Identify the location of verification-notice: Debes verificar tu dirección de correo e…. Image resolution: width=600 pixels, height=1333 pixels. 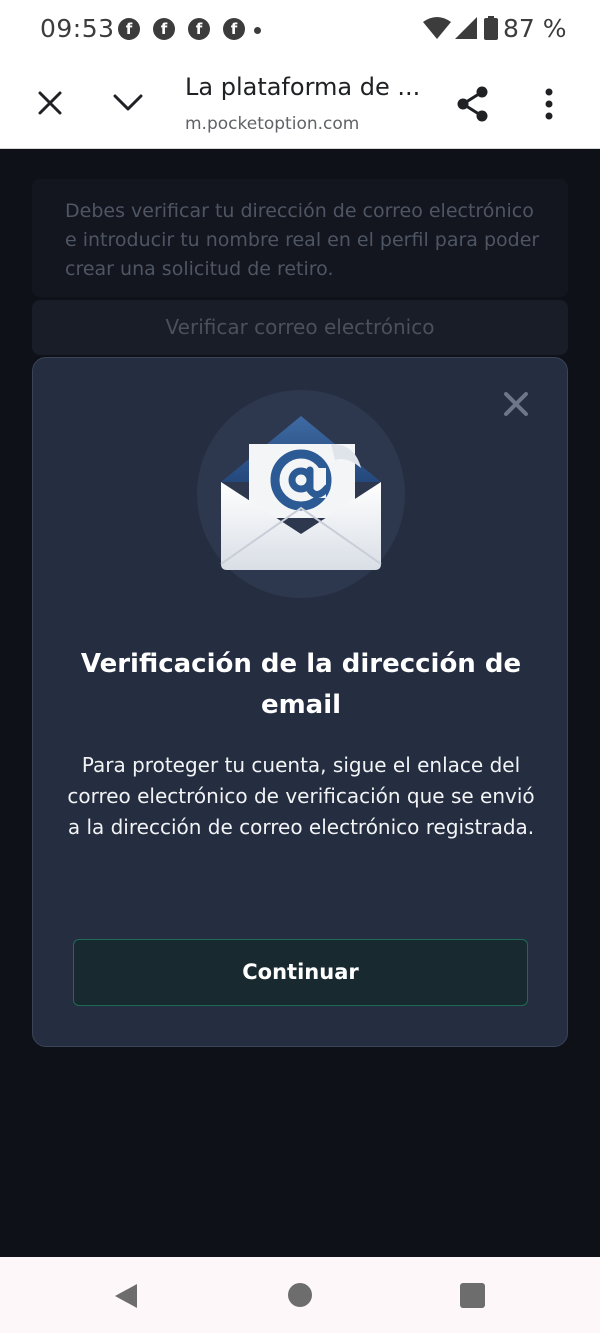
(300, 238).